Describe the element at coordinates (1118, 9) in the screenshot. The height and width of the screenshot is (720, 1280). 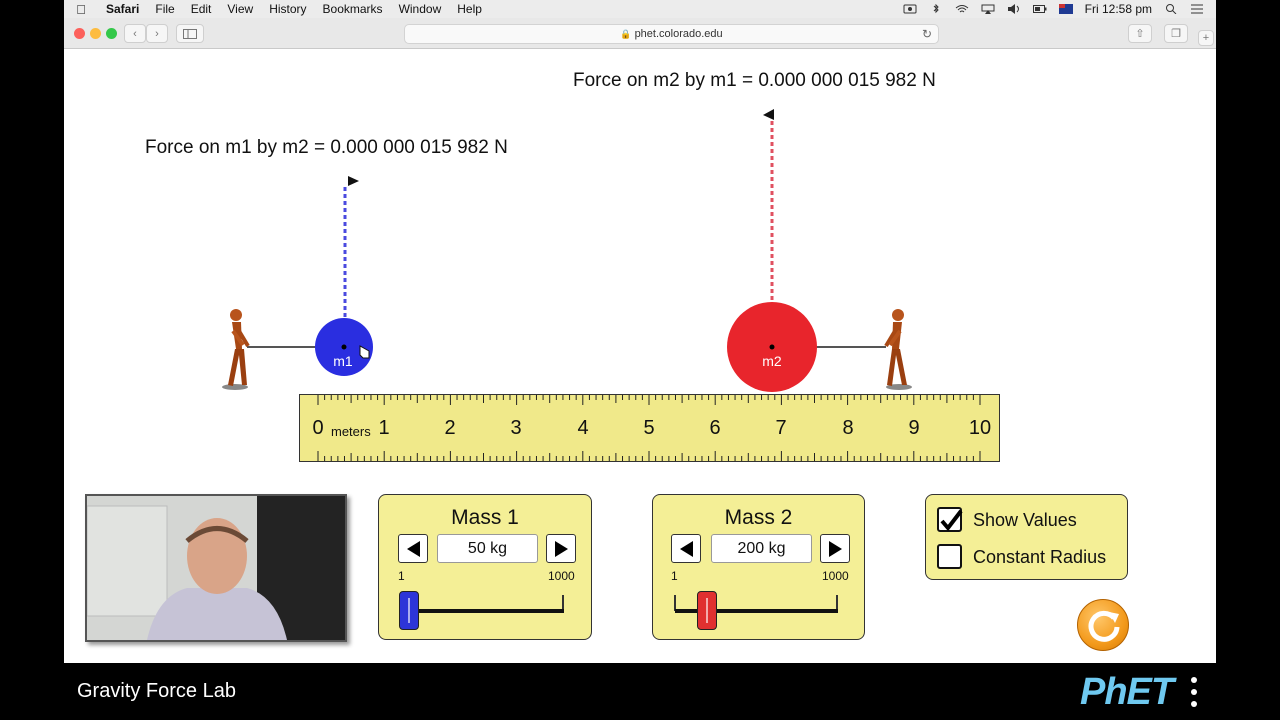
I see `clock: Fri 12:58 pm` at that location.